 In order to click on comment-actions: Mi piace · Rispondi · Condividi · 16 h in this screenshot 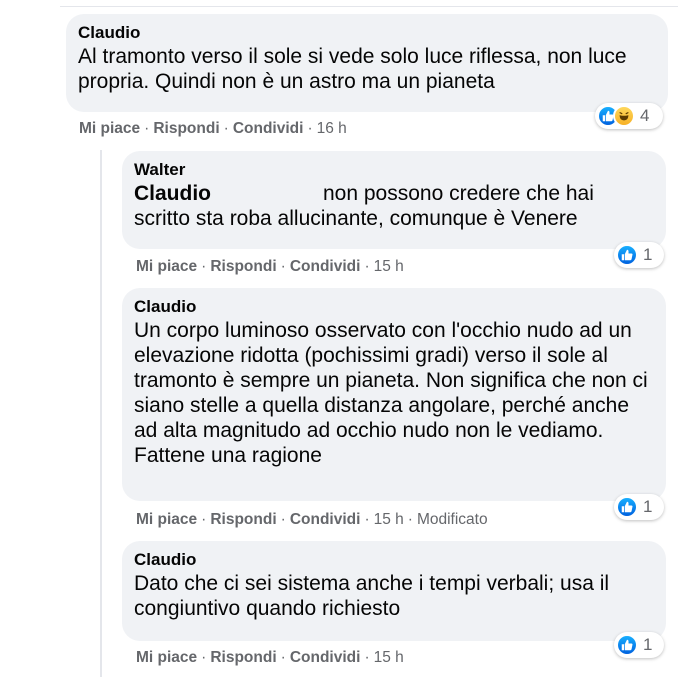, I will do `click(213, 129)`.